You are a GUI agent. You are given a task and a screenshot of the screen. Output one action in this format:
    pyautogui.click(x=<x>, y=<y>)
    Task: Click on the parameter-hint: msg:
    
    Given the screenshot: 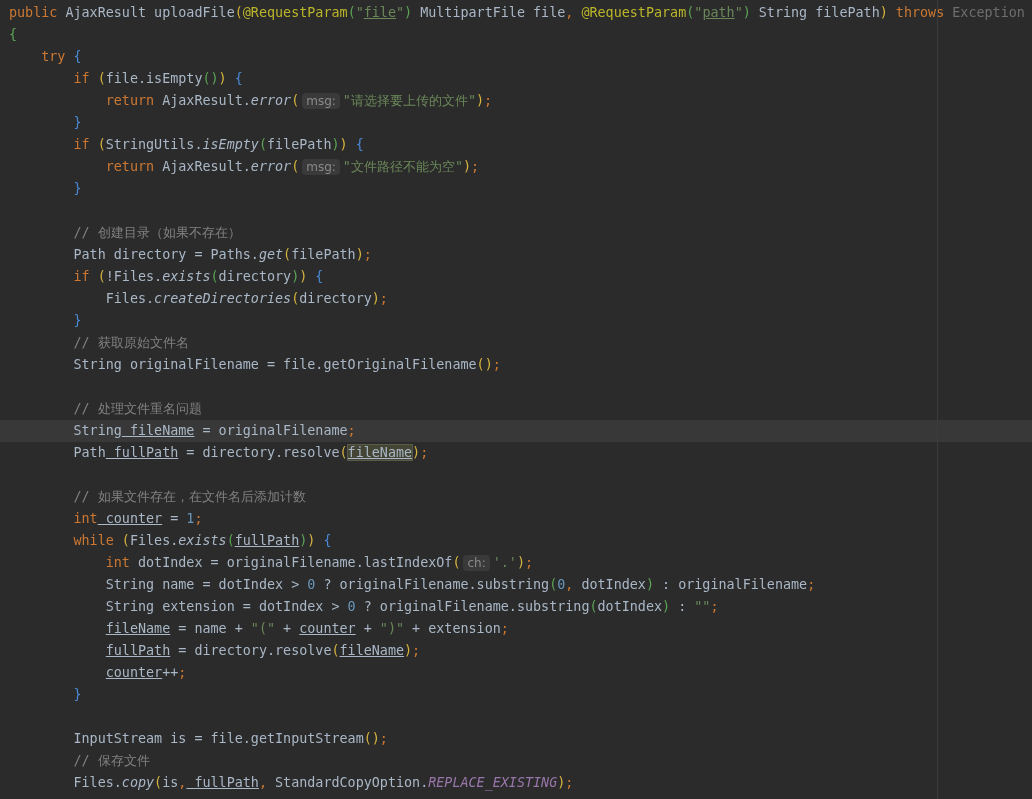 What is the action you would take?
    pyautogui.click(x=321, y=167)
    